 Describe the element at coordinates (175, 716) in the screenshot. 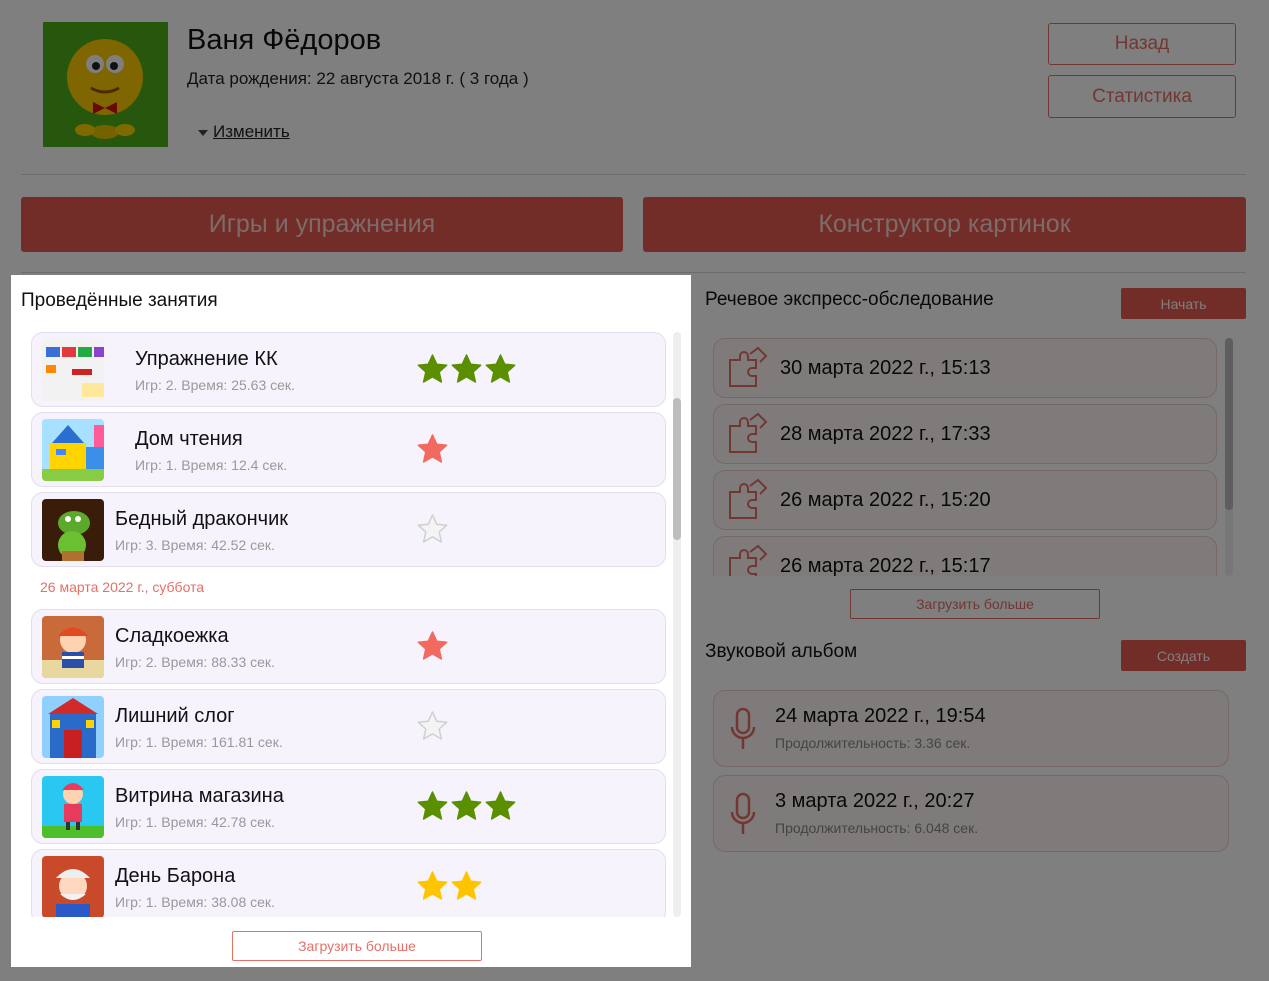

I see `activity-name: Лишний слог` at that location.